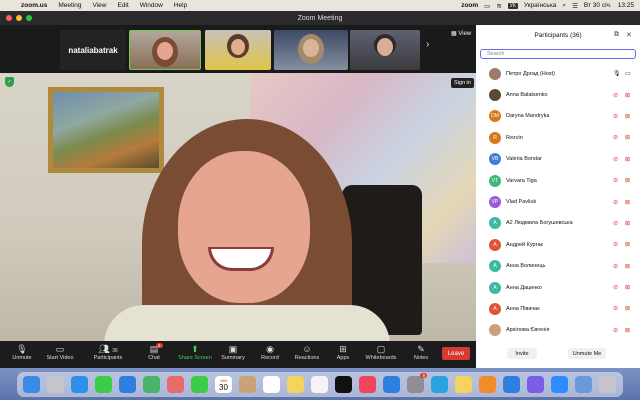  I want to click on dock-bar: JAN 30 9, so click(320, 384).